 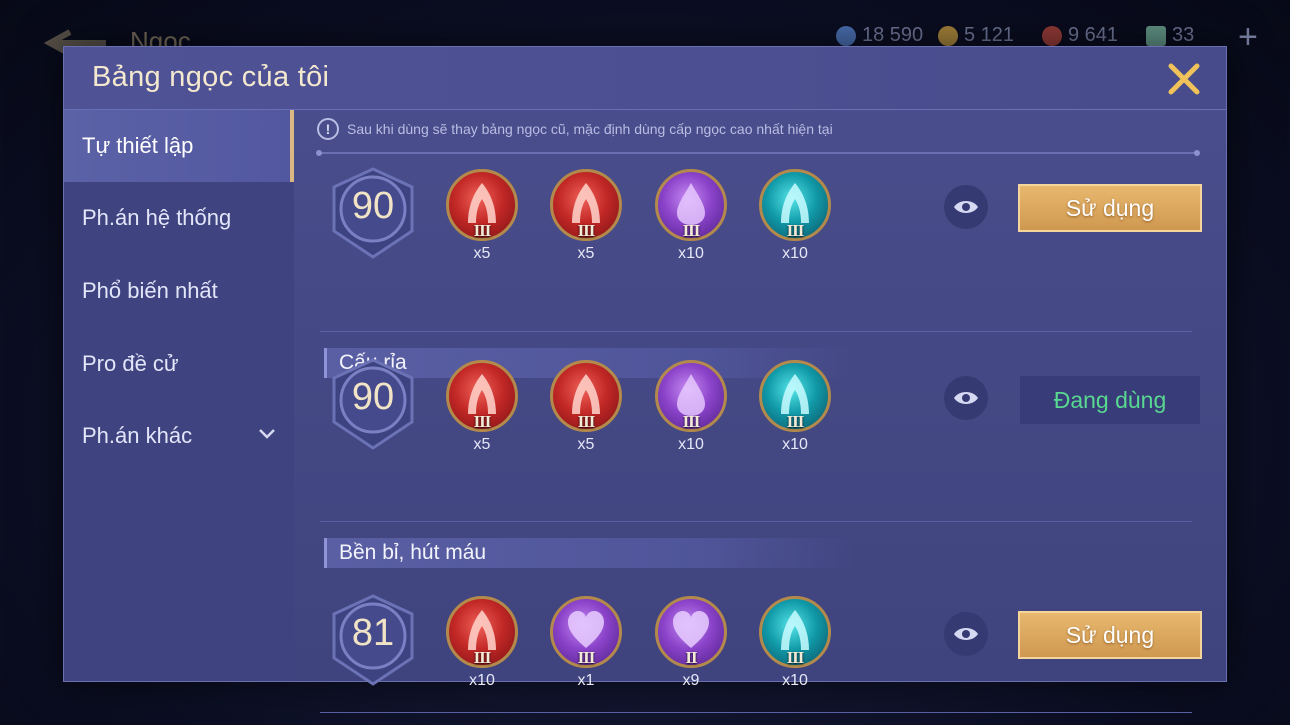 I want to click on sidebar-item-system: Ph.án hệ thống, so click(x=179, y=218).